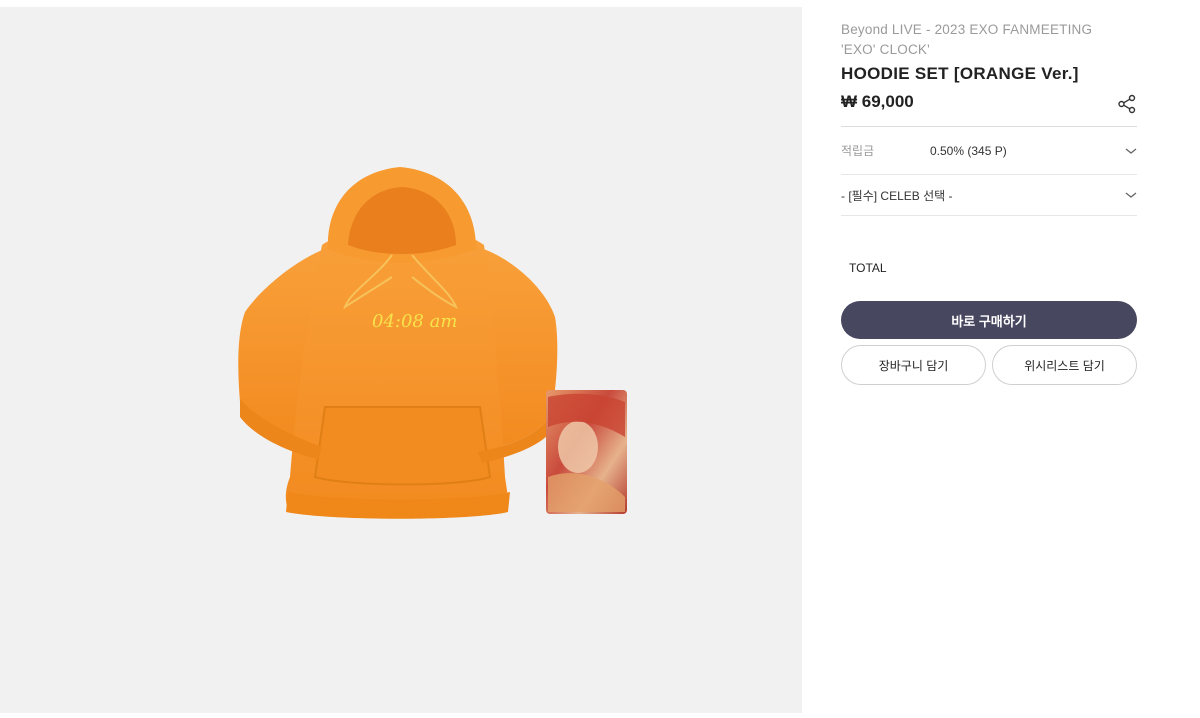 Image resolution: width=1200 pixels, height=718 pixels. Describe the element at coordinates (960, 73) in the screenshot. I see `product-title: HOODIE SET [ORANGE Ver.]` at that location.